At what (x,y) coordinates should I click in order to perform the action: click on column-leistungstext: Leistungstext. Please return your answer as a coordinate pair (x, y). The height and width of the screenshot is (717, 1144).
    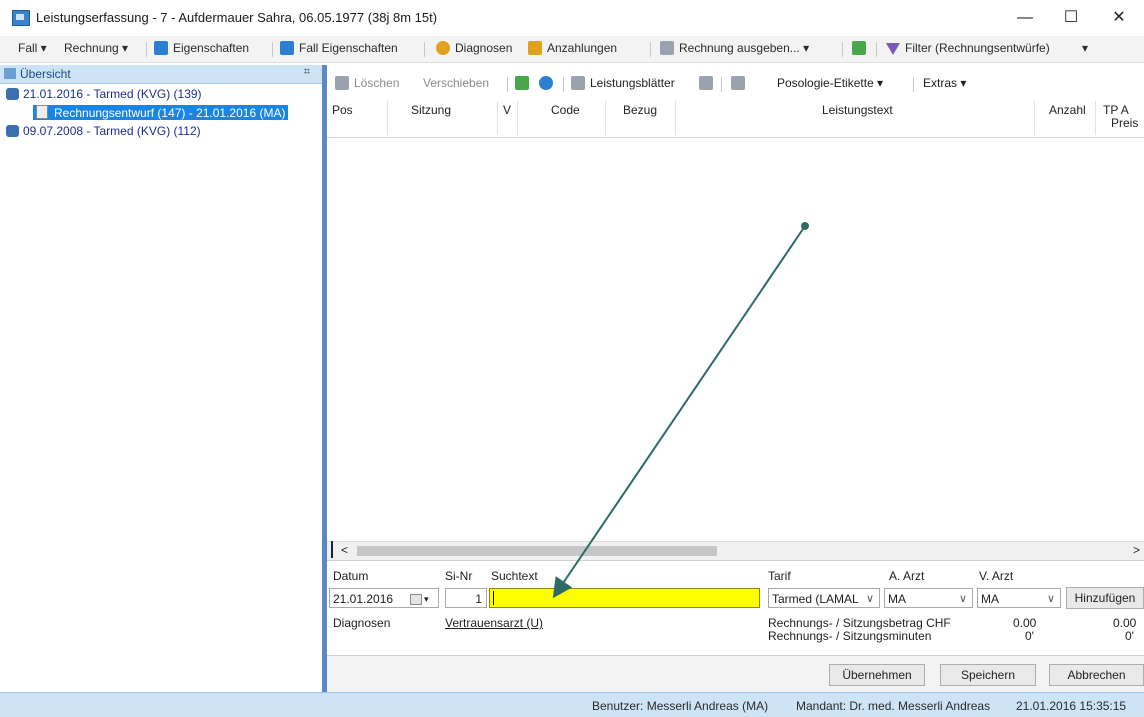
    Looking at the image, I should click on (857, 110).